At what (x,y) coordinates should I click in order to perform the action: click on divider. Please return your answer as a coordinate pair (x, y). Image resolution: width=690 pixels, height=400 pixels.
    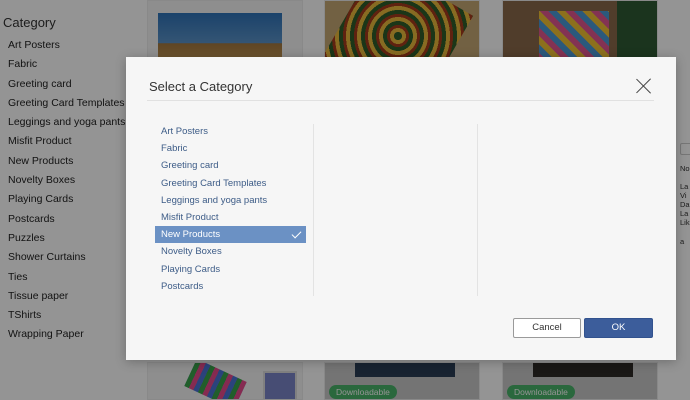
    Looking at the image, I should click on (400, 100).